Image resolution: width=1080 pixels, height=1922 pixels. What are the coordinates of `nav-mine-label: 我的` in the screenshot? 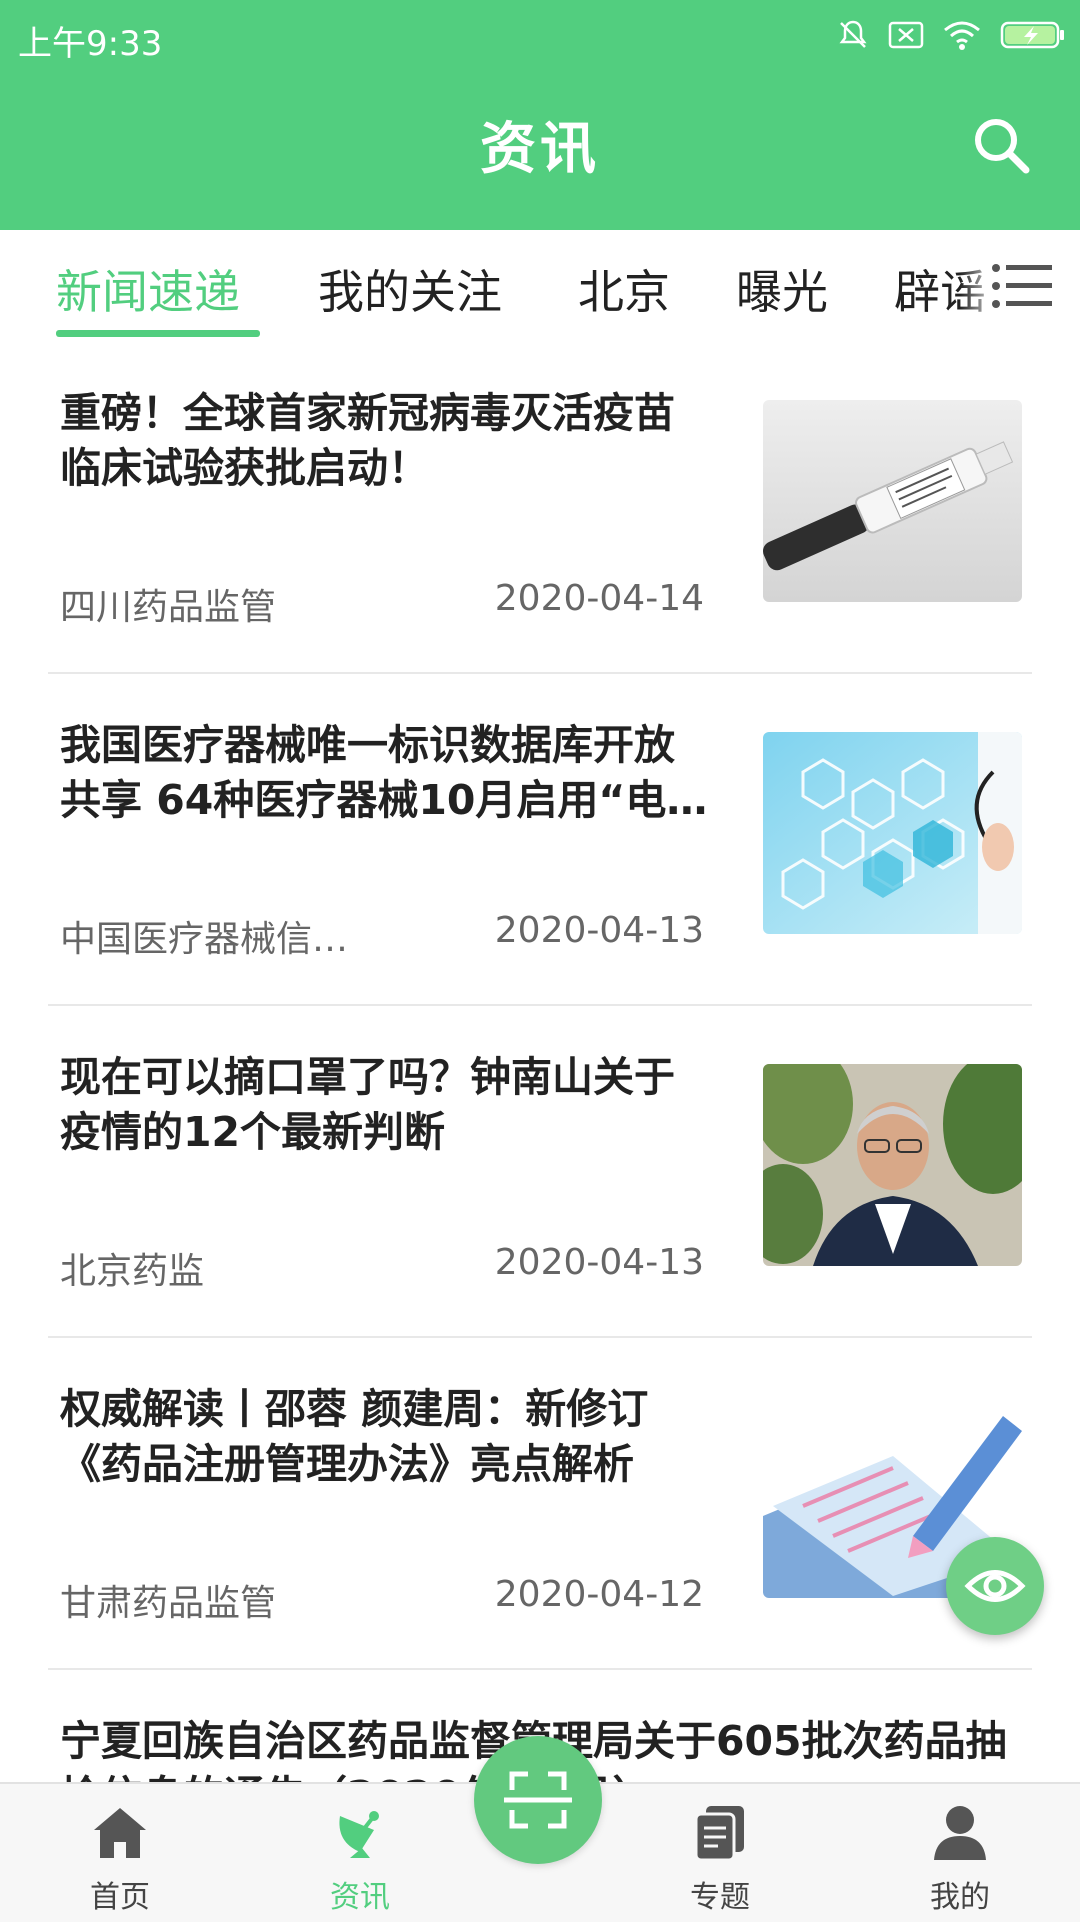 It's located at (960, 1897).